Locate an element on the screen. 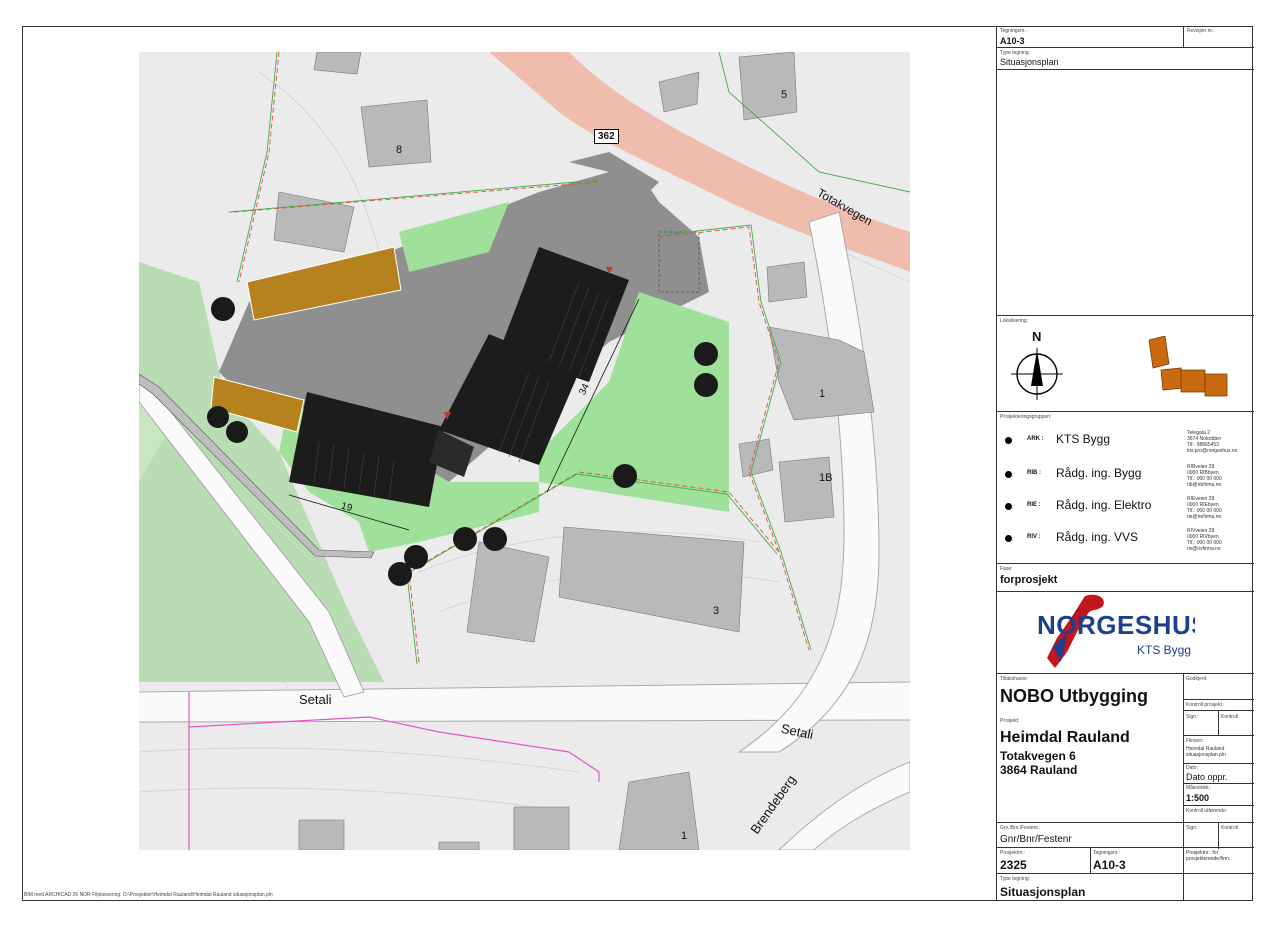  date-cell: Dato: Dato oppr. is located at coordinates (1219, 774).